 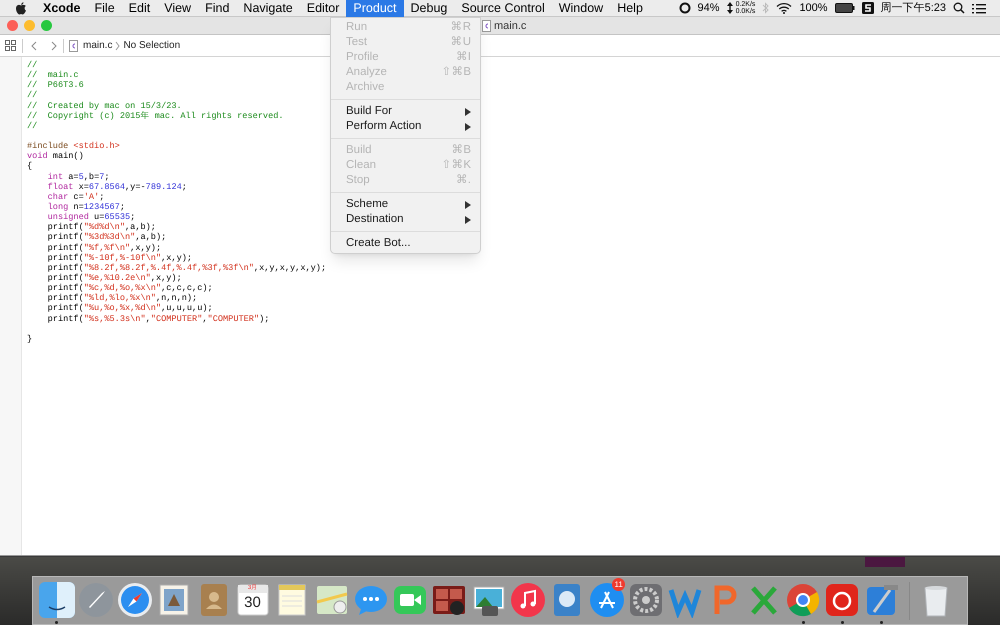 I want to click on code-line: void main(), so click(x=55, y=156).